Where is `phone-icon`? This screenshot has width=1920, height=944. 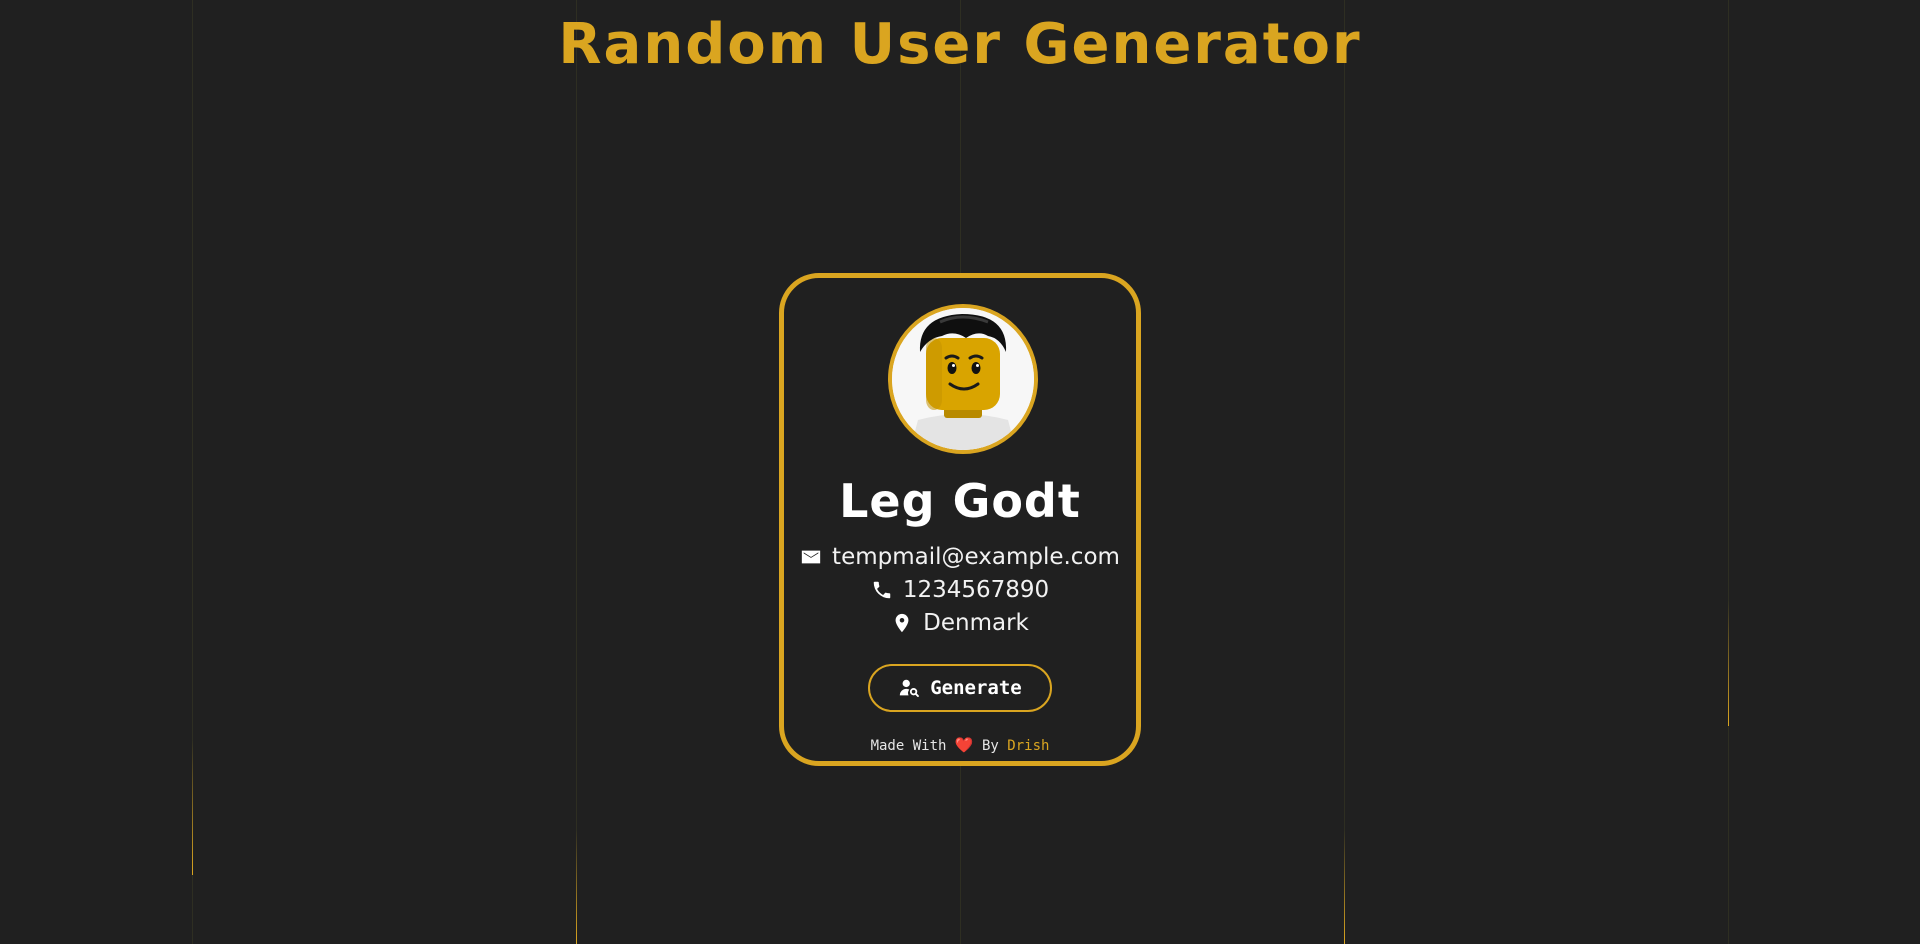
phone-icon is located at coordinates (882, 590).